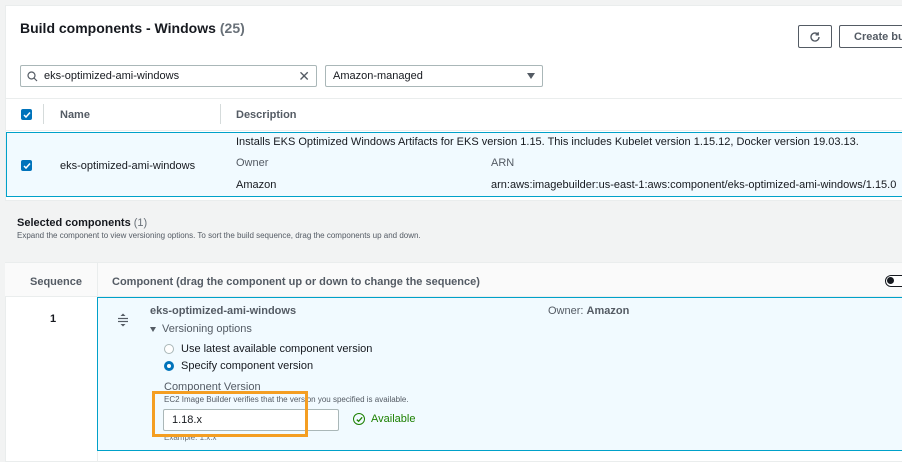  Describe the element at coordinates (266, 115) in the screenshot. I see `column-header-description: Description` at that location.